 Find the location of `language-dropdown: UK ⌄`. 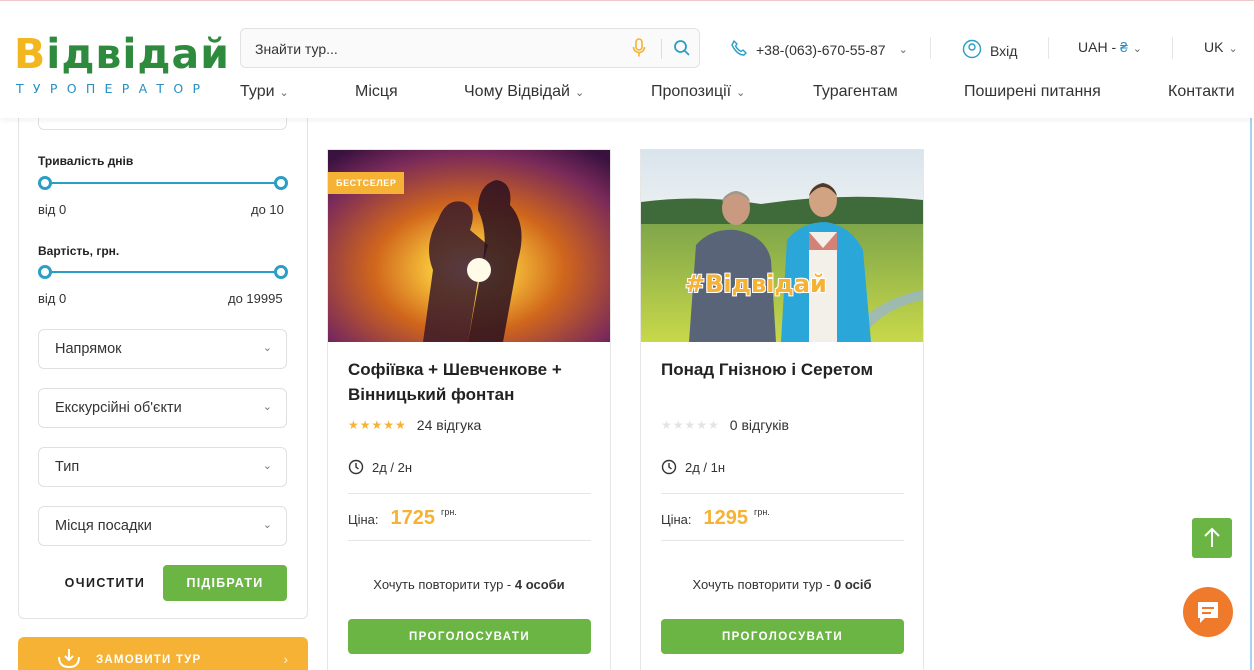

language-dropdown: UK ⌄ is located at coordinates (1221, 47).